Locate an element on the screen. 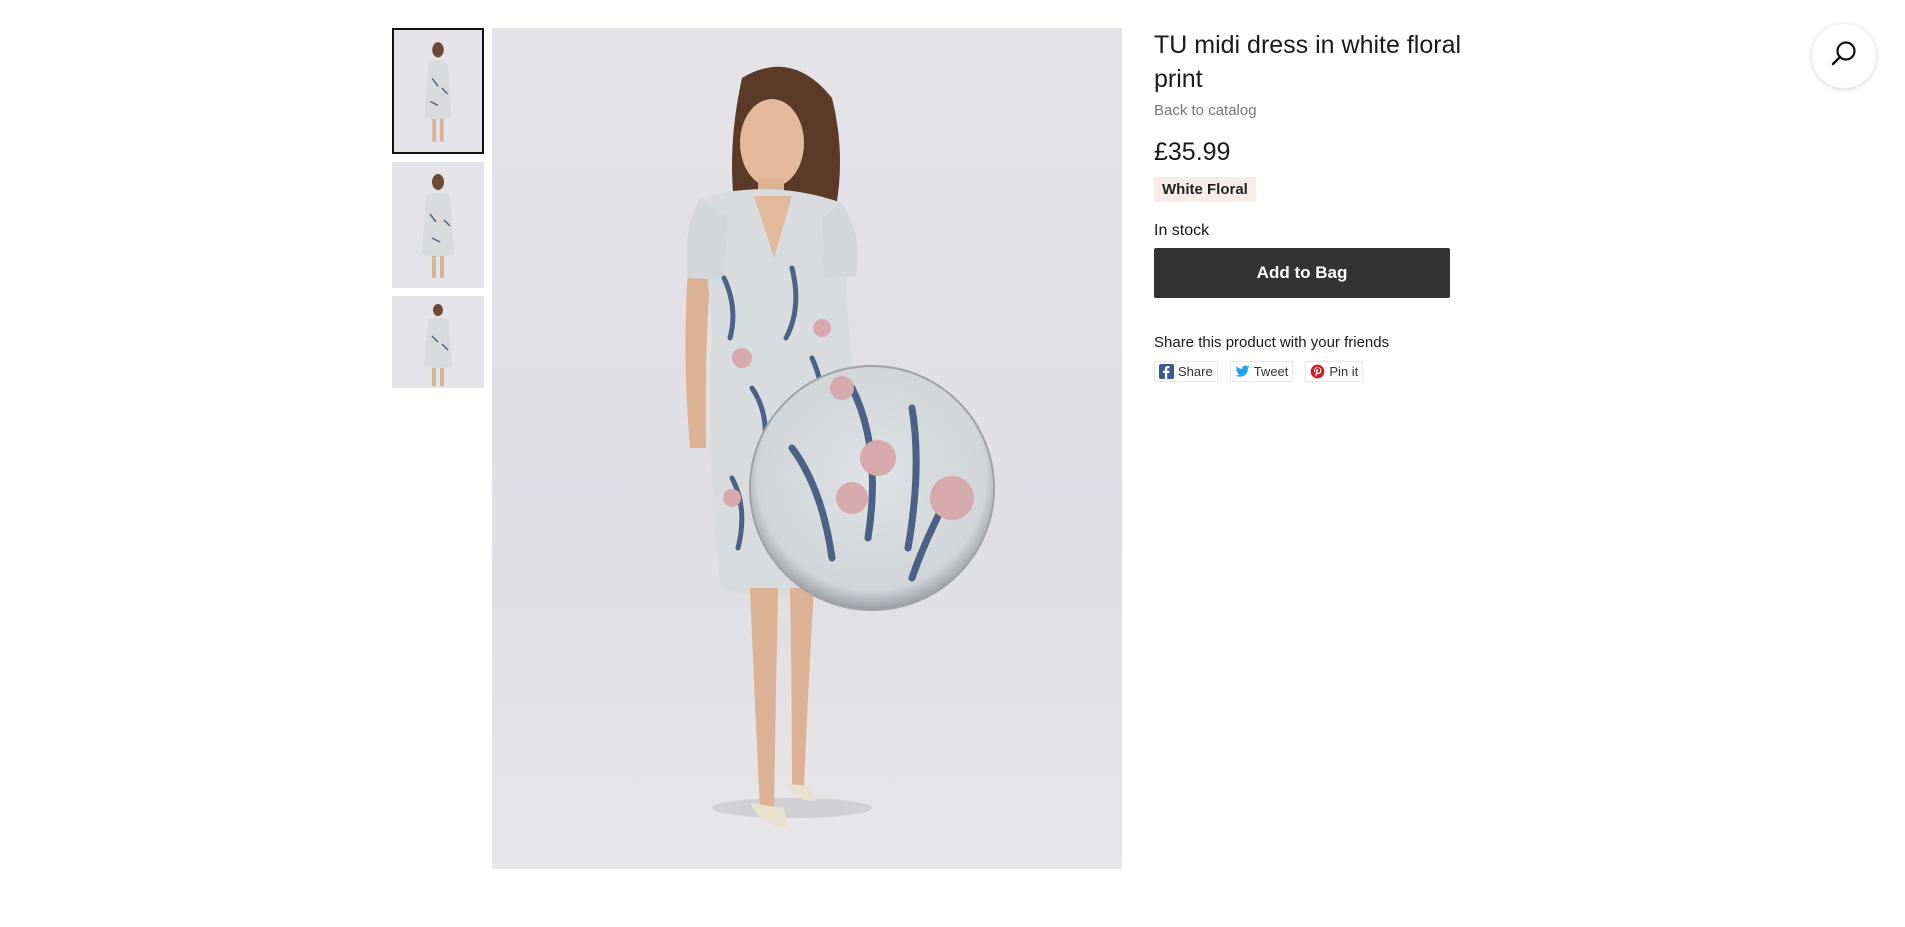 The width and height of the screenshot is (1905, 927). search-button is located at coordinates (1844, 56).